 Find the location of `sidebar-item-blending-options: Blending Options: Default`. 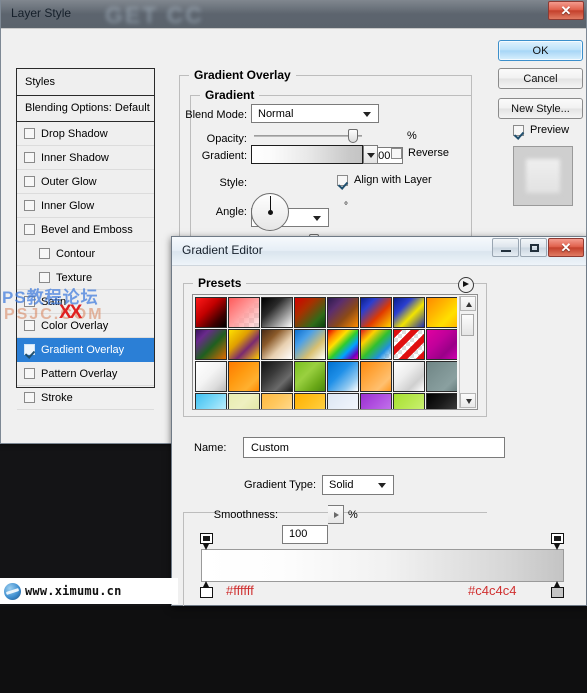

sidebar-item-blending-options: Blending Options: Default is located at coordinates (85, 109).